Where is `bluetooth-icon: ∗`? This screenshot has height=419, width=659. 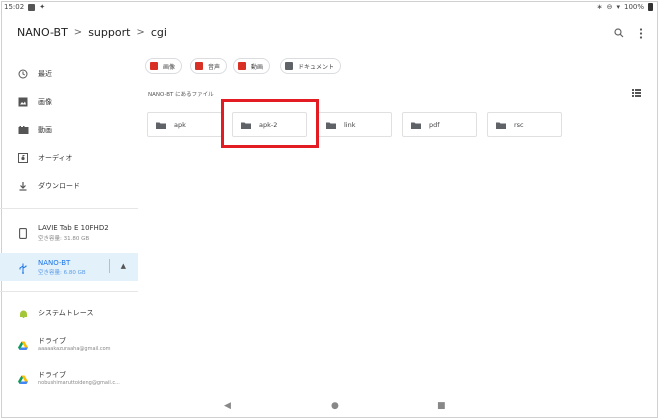
bluetooth-icon: ∗ is located at coordinates (599, 7).